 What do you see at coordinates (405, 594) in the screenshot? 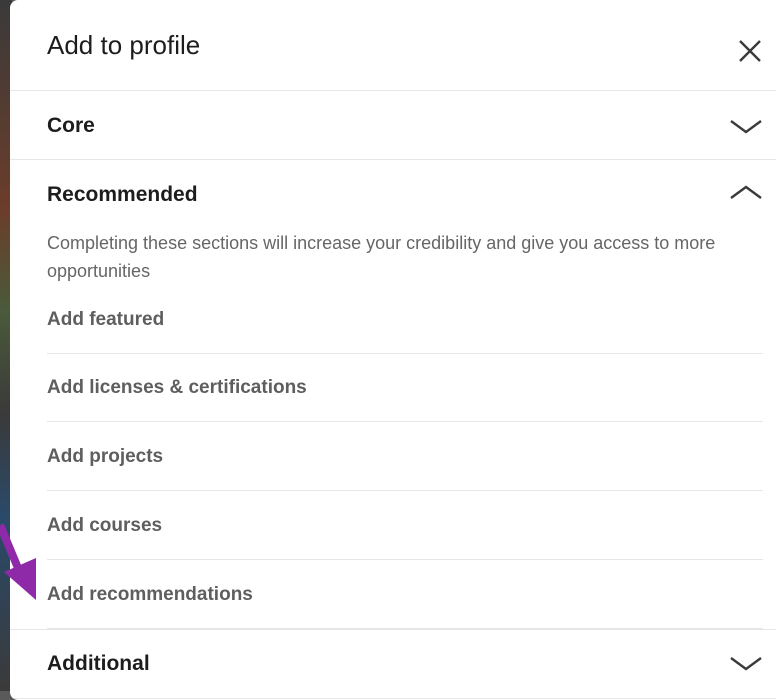
I see `add-recommendations-item: Add recommendations` at bounding box center [405, 594].